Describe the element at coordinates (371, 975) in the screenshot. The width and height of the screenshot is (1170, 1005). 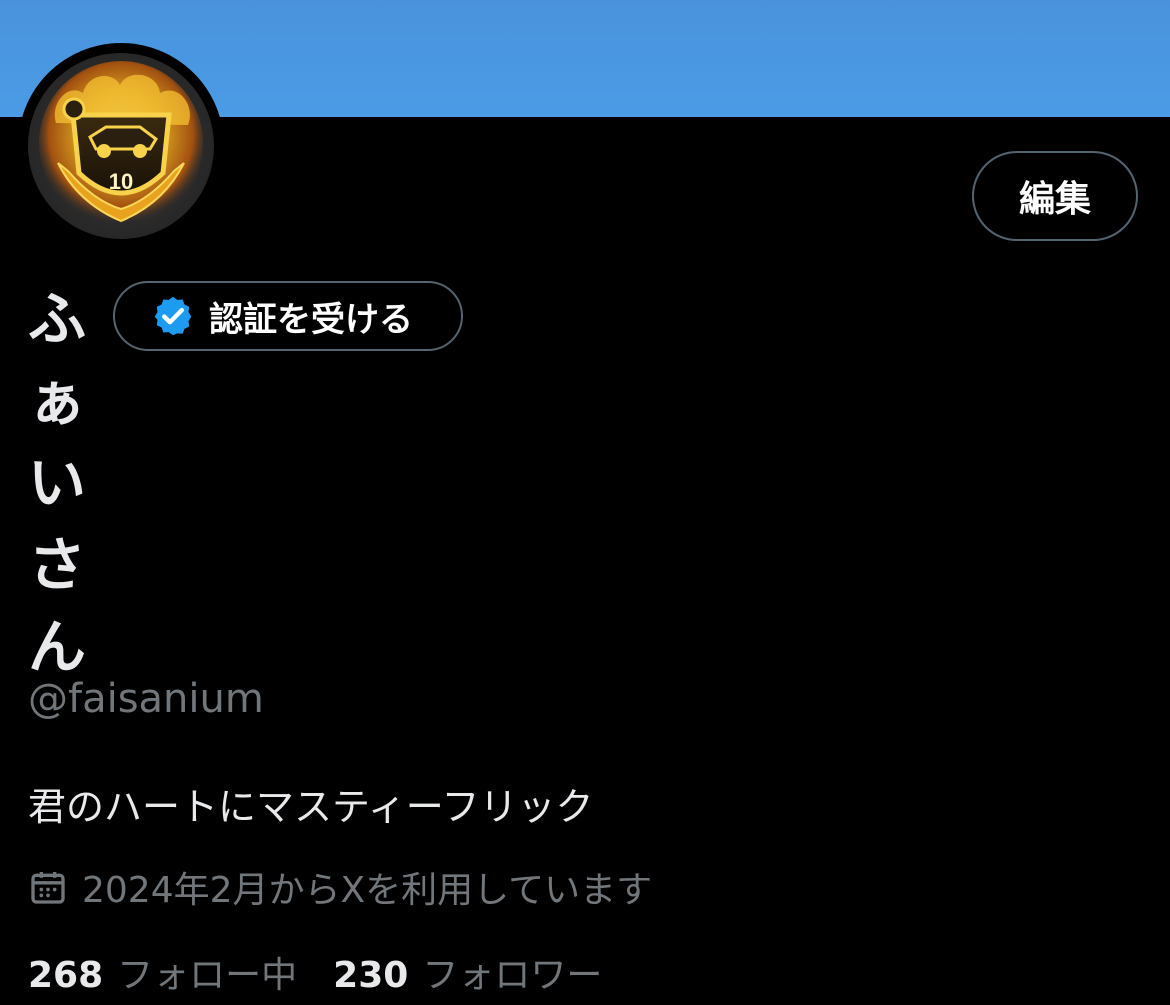
I see `followers-count: 230` at that location.